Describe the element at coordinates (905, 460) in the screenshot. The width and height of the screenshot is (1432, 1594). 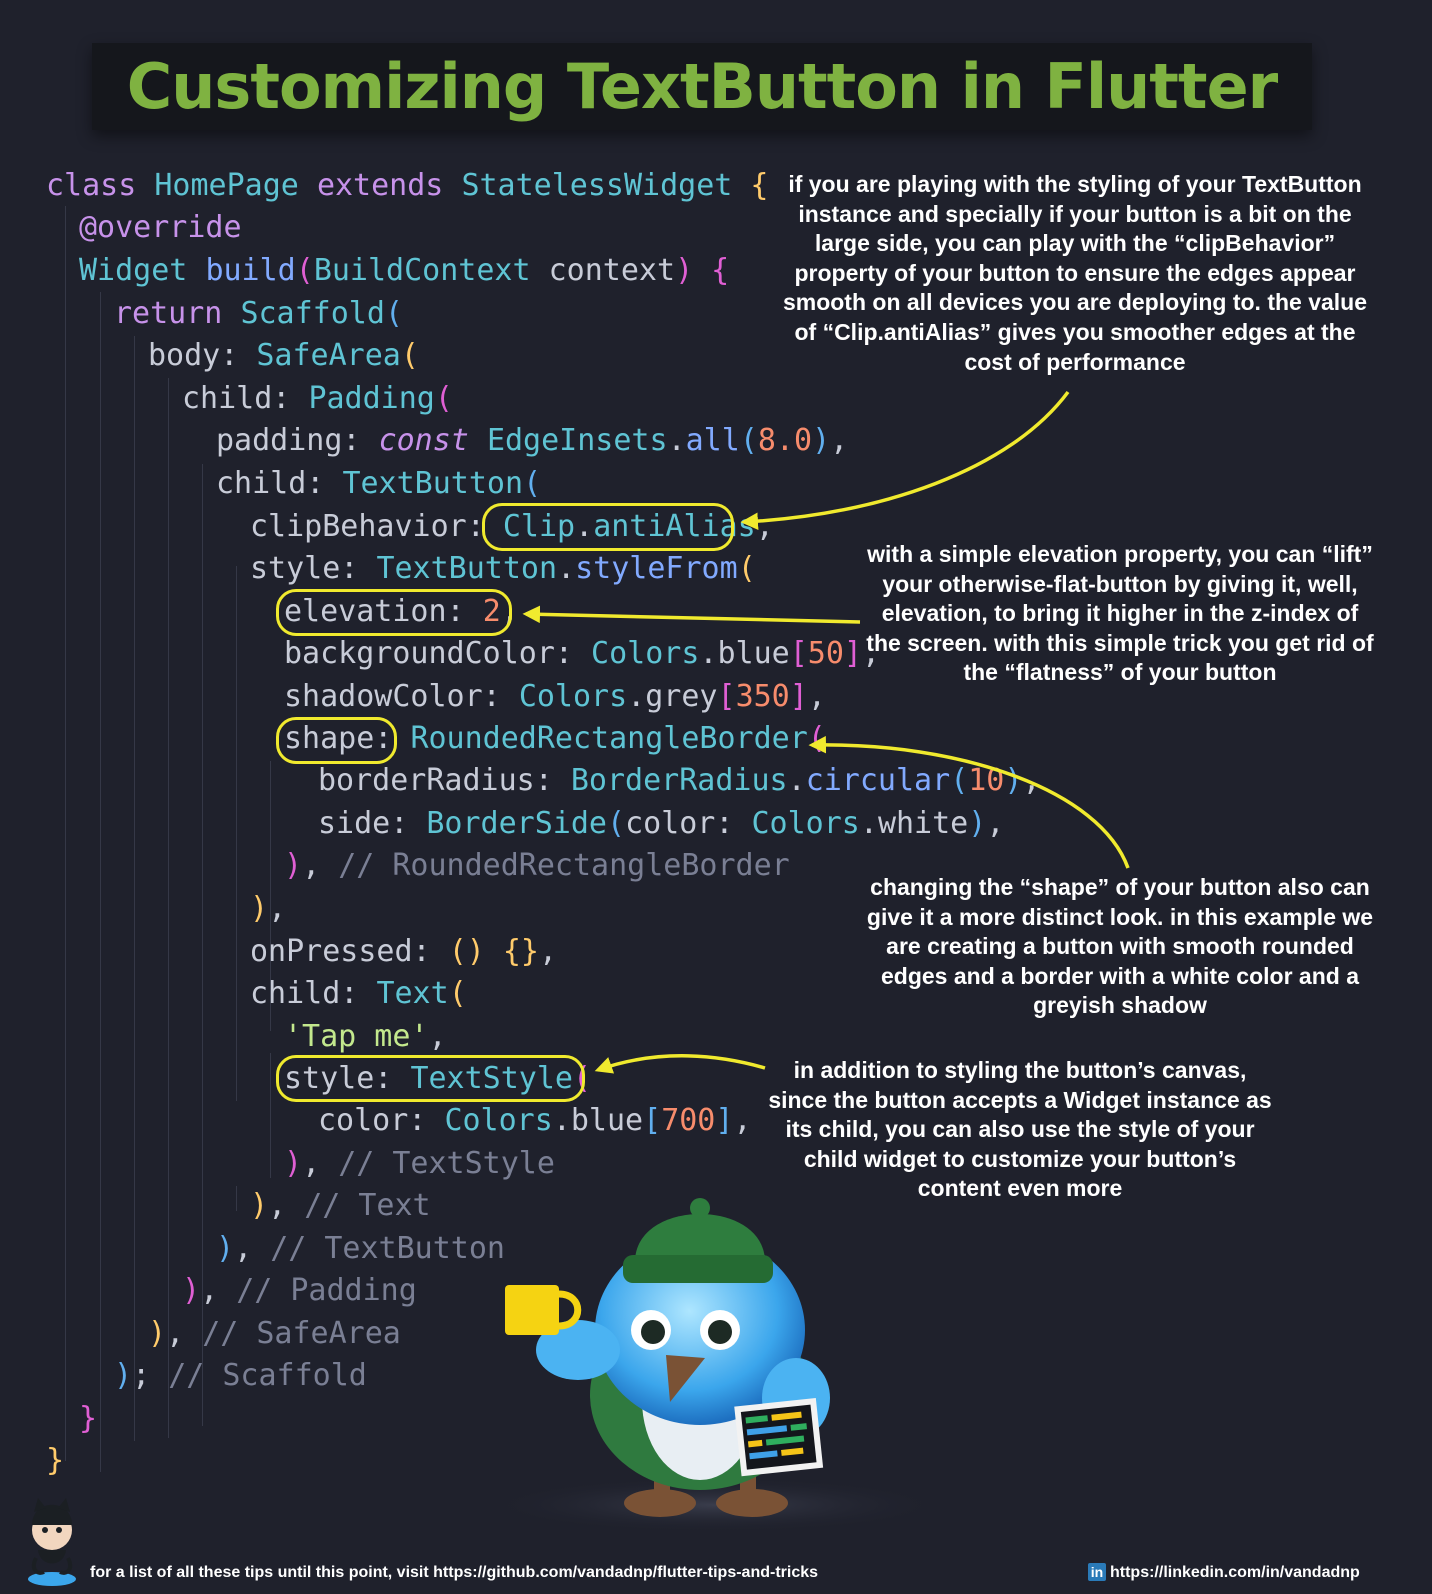
I see `arrow-clip` at that location.